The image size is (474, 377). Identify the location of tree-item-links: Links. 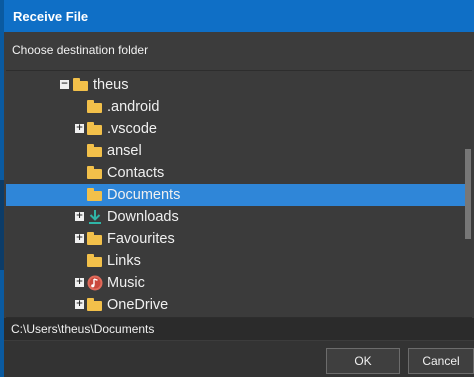
(235, 261).